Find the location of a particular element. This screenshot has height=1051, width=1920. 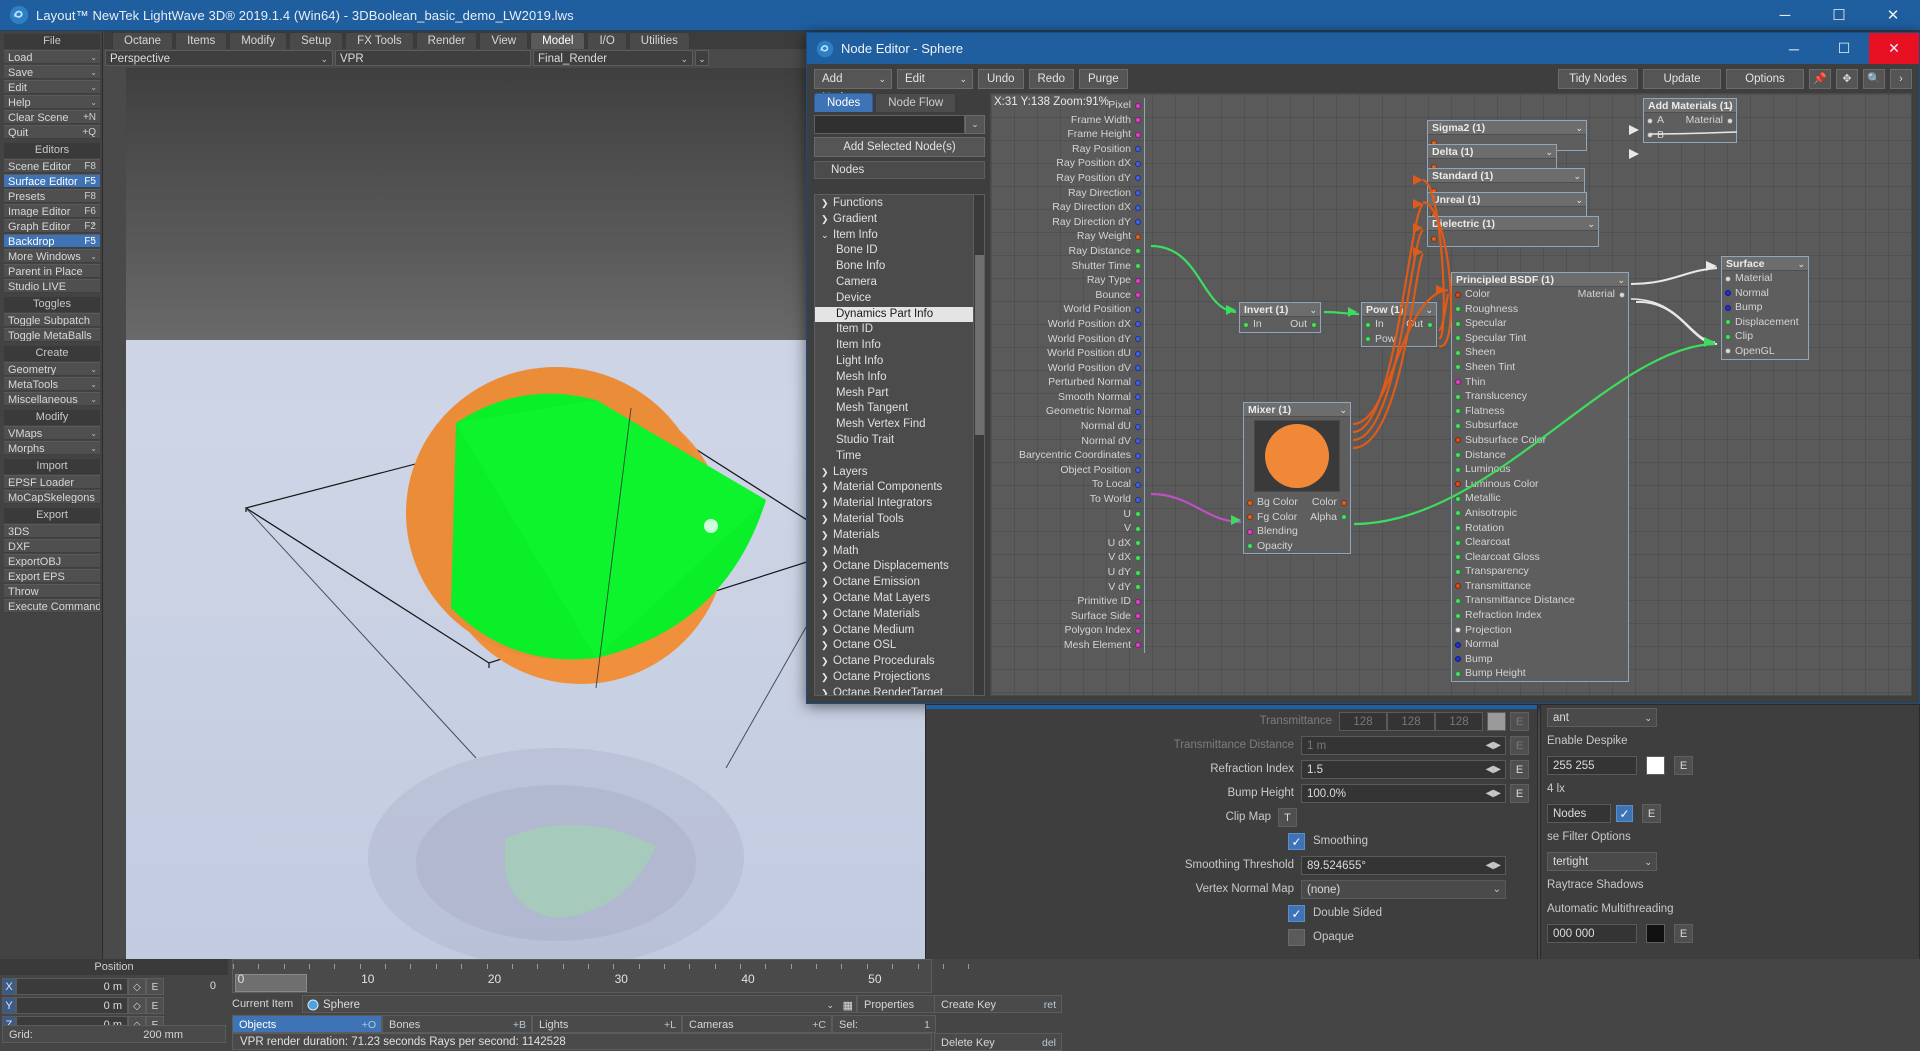

sidebar-item-backdrop: Backdrop F5 ⌃ is located at coordinates (52, 241).